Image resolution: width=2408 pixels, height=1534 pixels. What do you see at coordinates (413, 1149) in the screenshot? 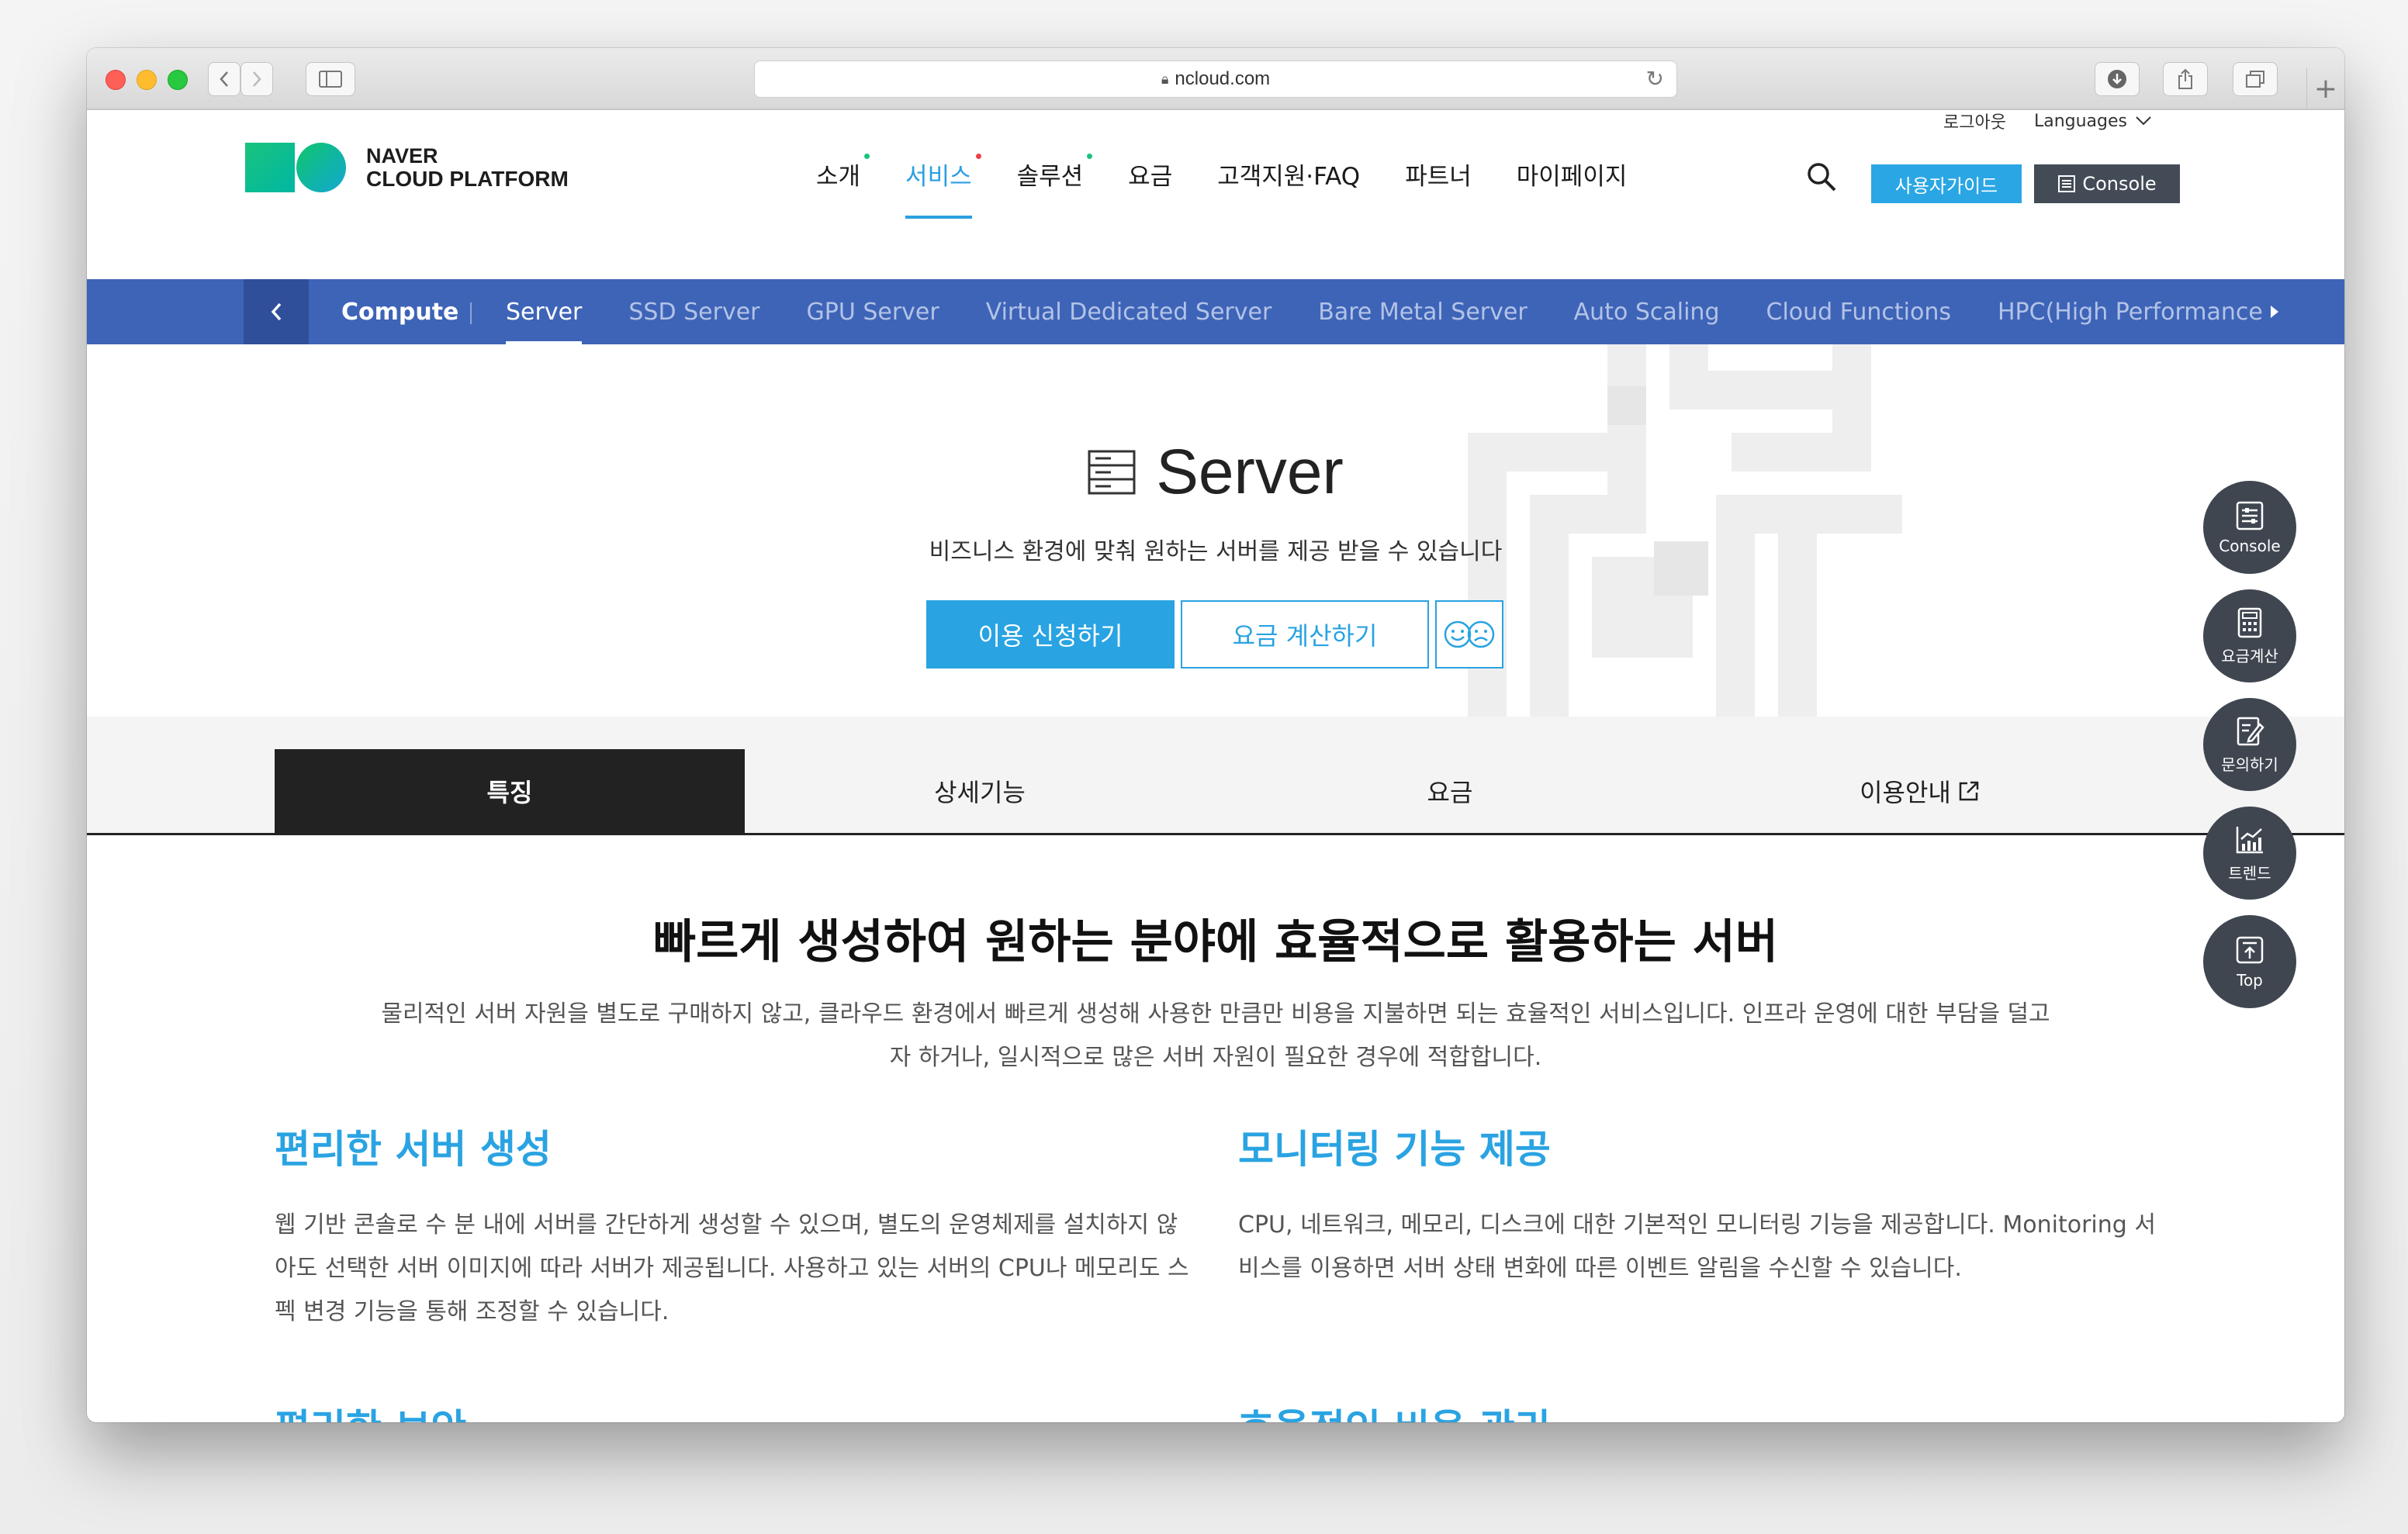
I see `feature-title: 편리한 서버 생성` at bounding box center [413, 1149].